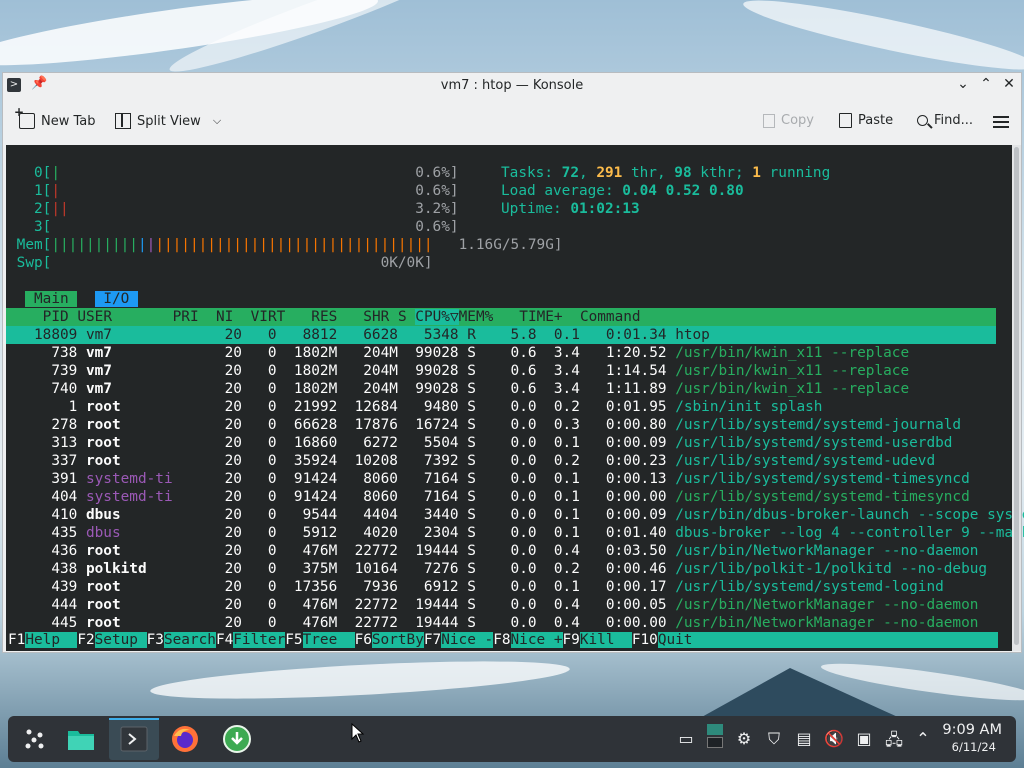  What do you see at coordinates (567, 623) in the screenshot?
I see `cell-mem: 0.4` at bounding box center [567, 623].